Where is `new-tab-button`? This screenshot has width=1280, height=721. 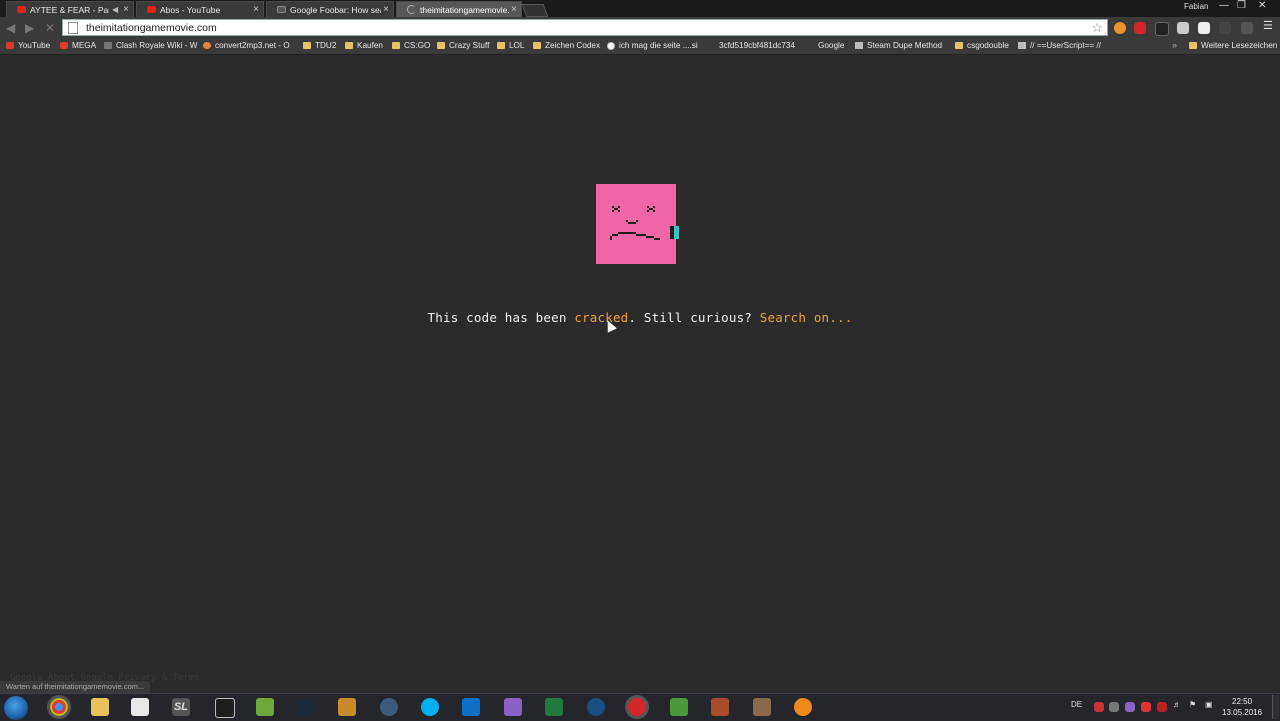
new-tab-button is located at coordinates (535, 10).